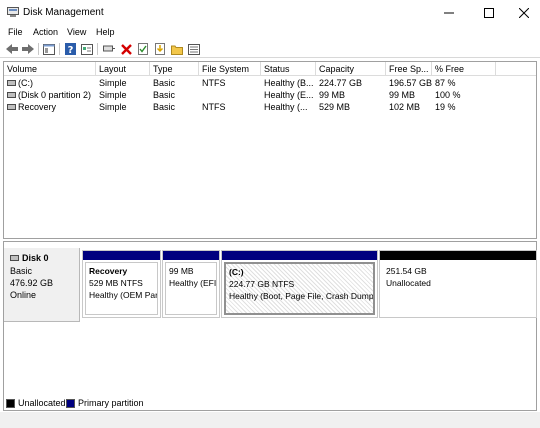 The height and width of the screenshot is (428, 540). Describe the element at coordinates (109, 49) in the screenshot. I see `connect-button` at that location.